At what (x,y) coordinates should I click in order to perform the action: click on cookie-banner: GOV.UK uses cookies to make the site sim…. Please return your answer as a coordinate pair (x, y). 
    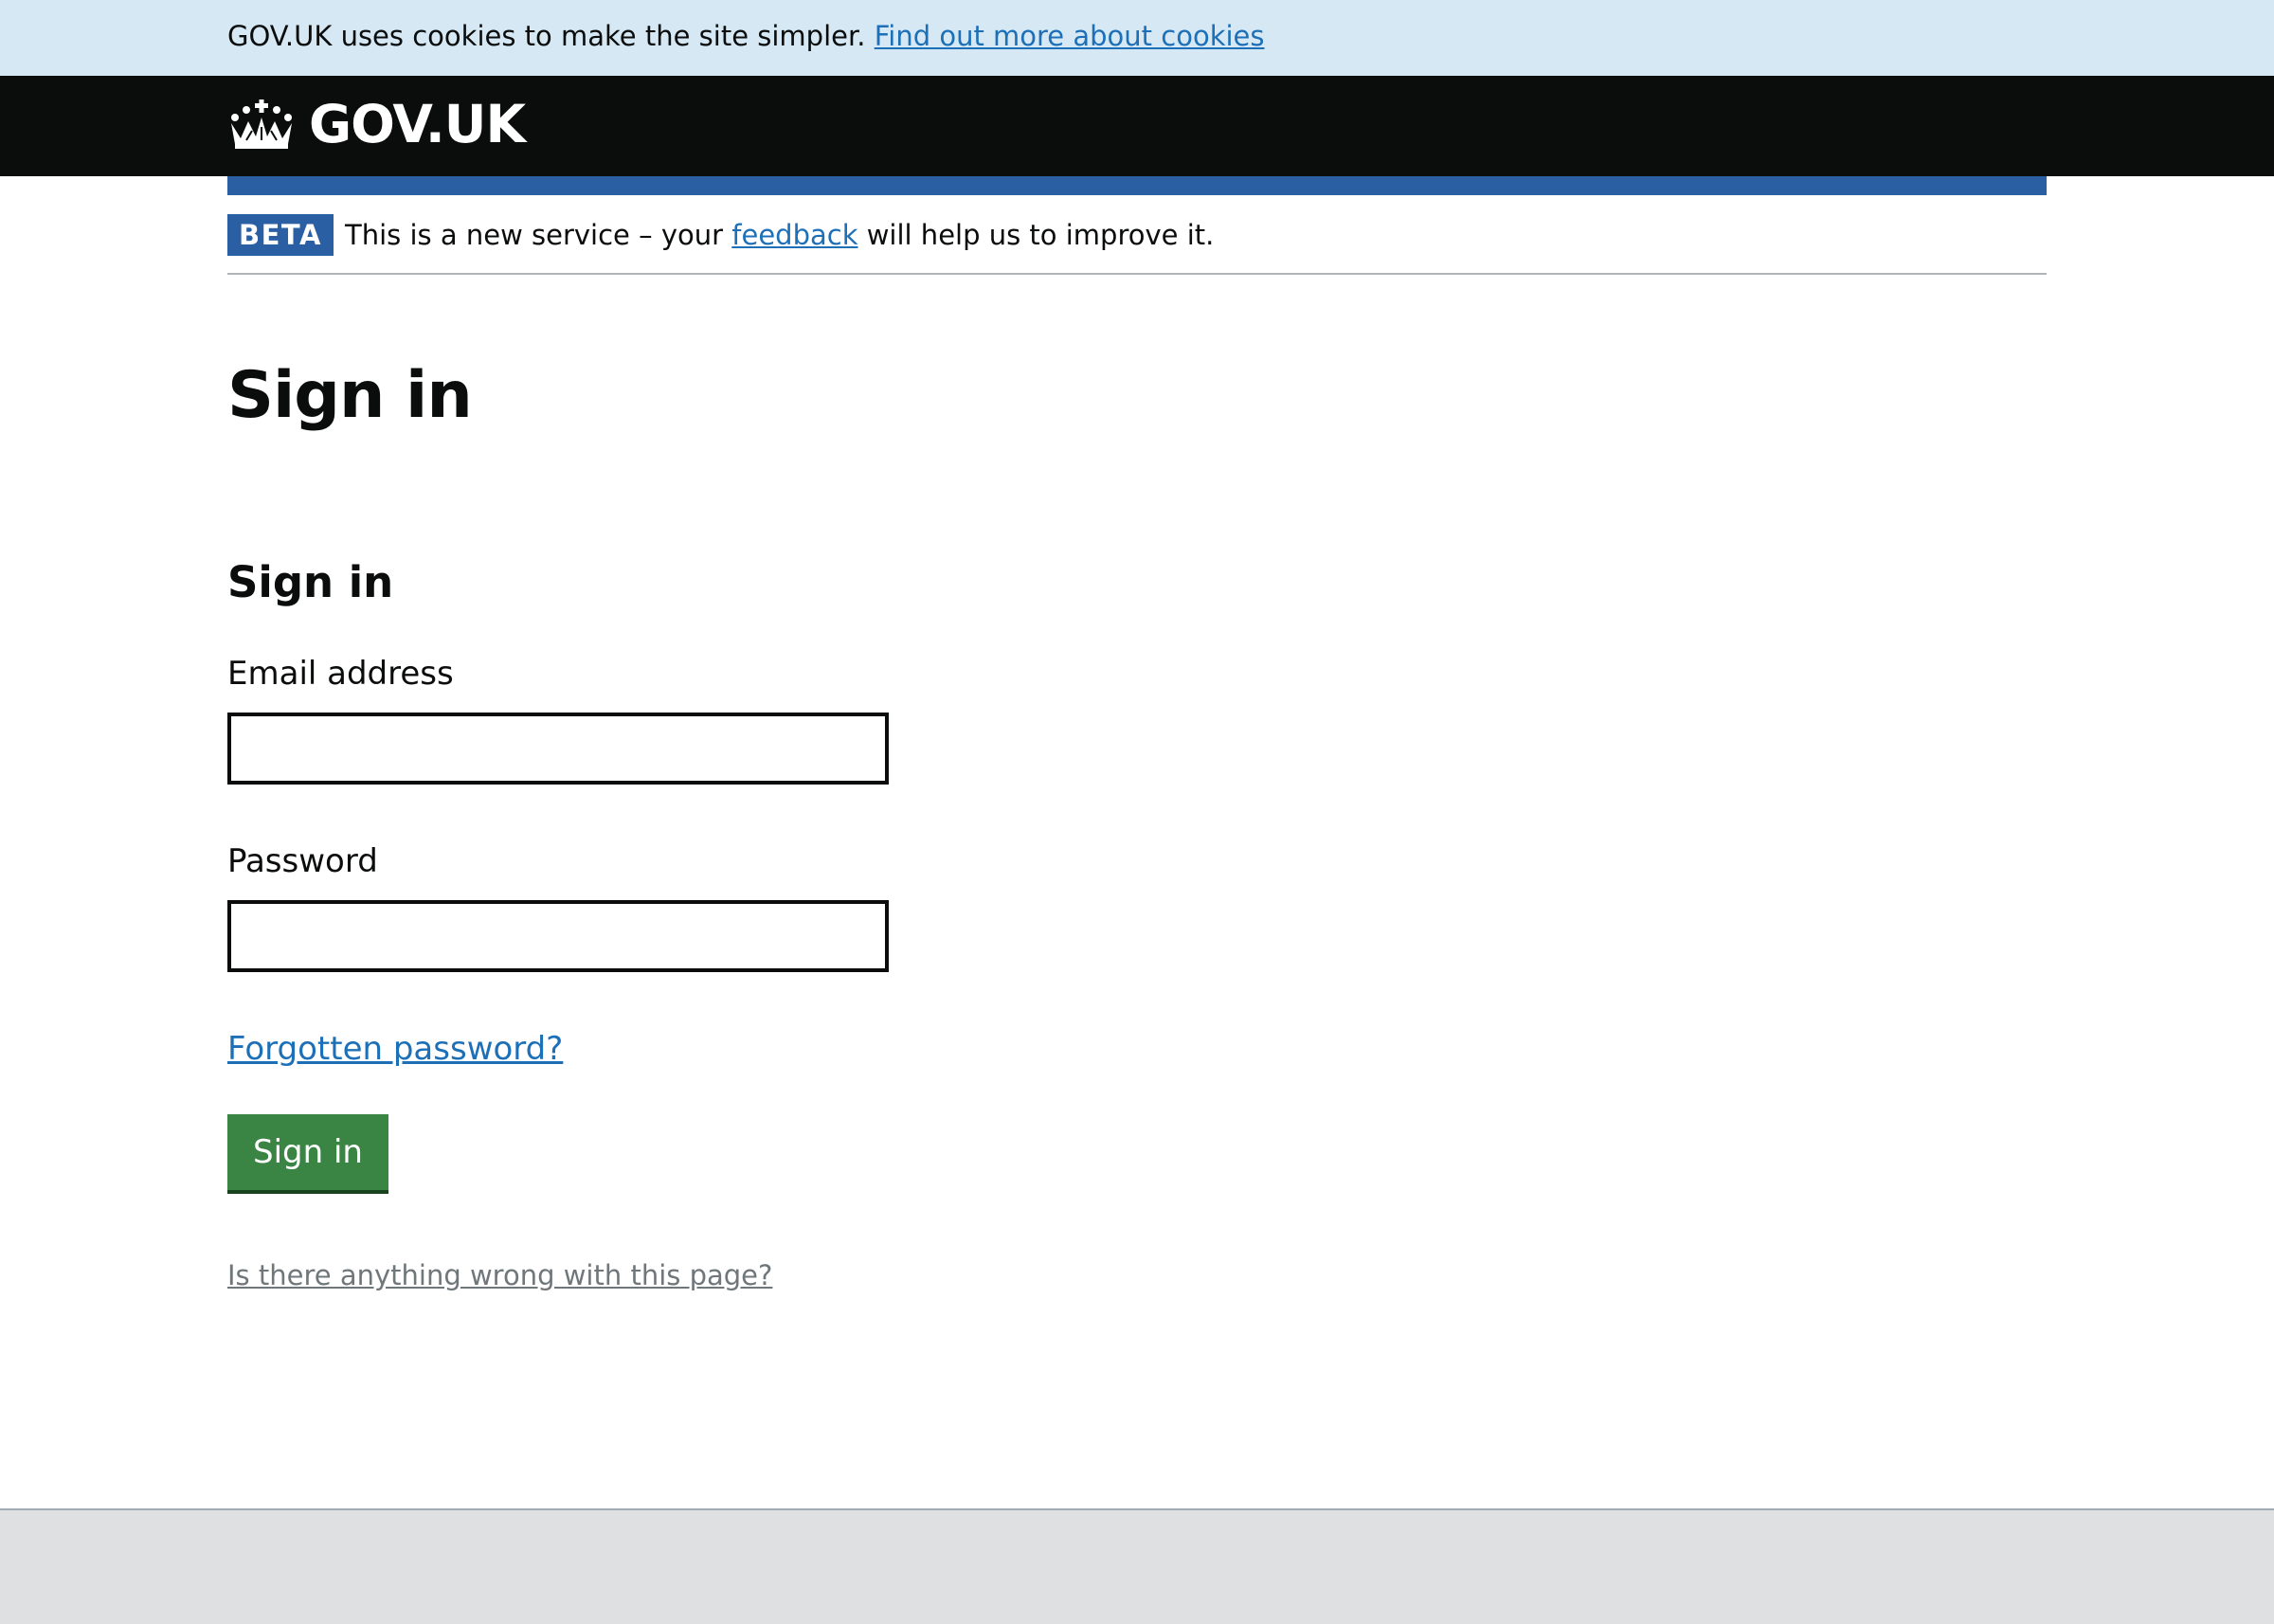
    Looking at the image, I should click on (1137, 38).